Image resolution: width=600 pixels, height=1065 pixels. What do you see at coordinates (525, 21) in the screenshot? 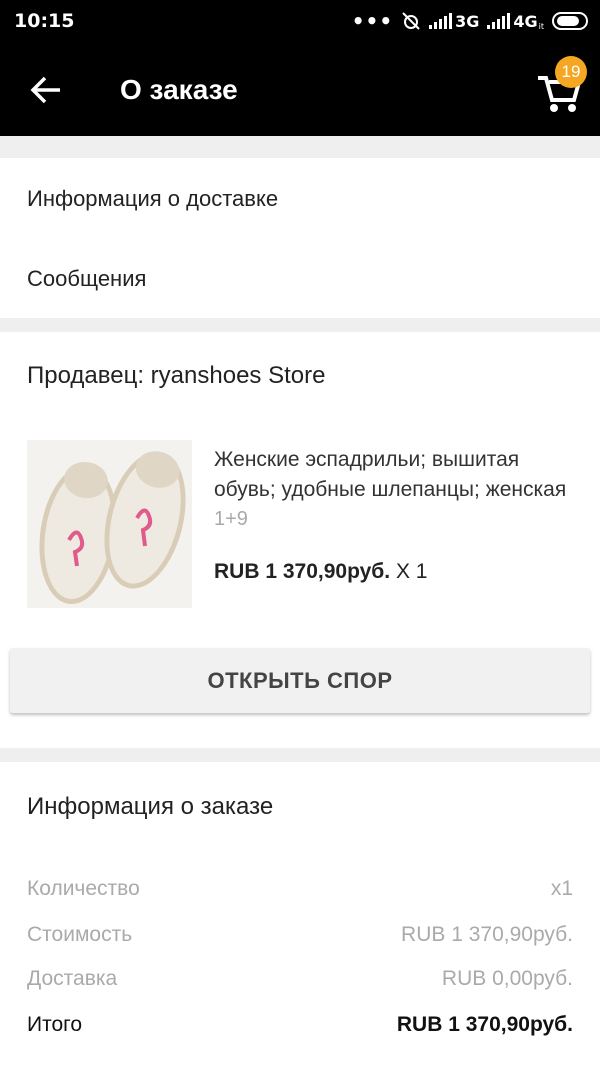
I see `network-4g-label: 4G` at bounding box center [525, 21].